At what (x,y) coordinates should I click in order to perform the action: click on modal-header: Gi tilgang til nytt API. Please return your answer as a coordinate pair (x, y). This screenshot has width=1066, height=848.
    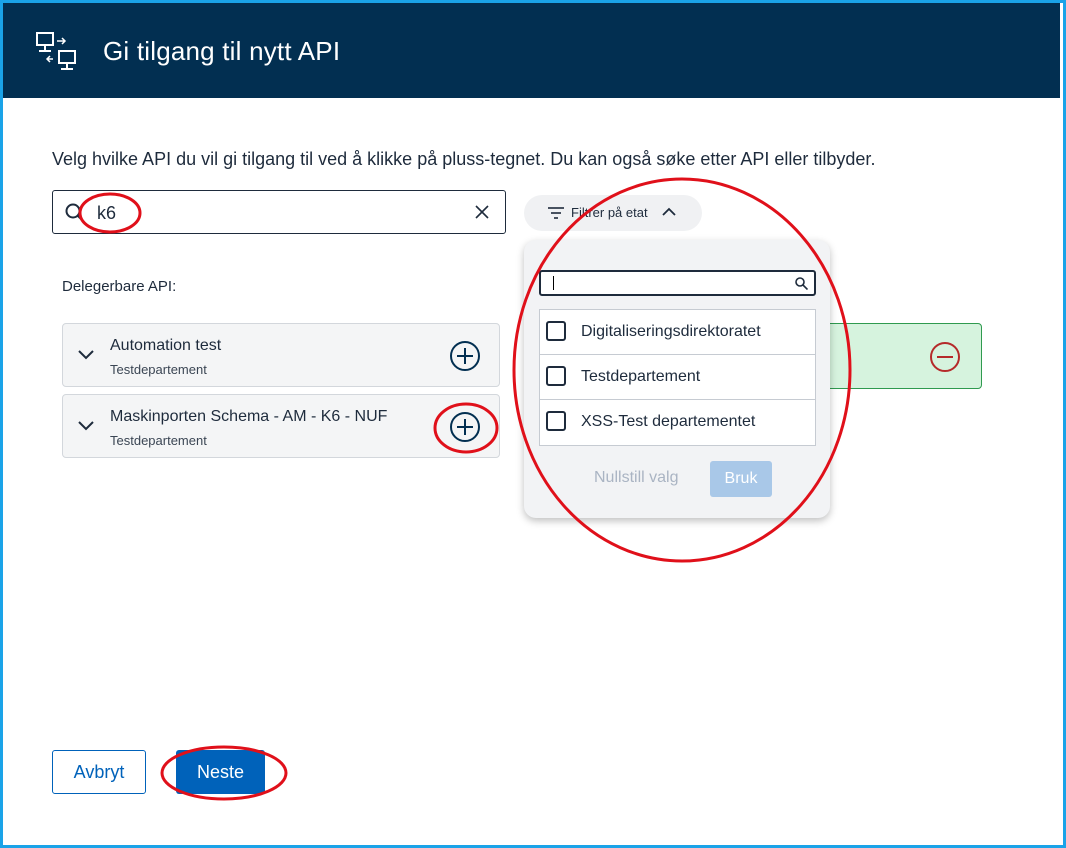
    Looking at the image, I should click on (531, 50).